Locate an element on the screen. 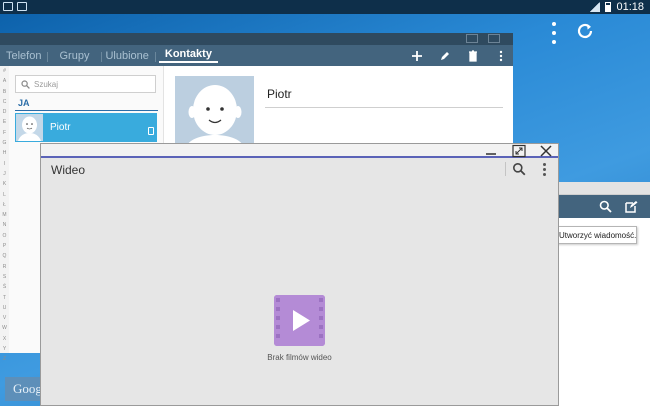 This screenshot has height=406, width=650. avatar is located at coordinates (29, 127).